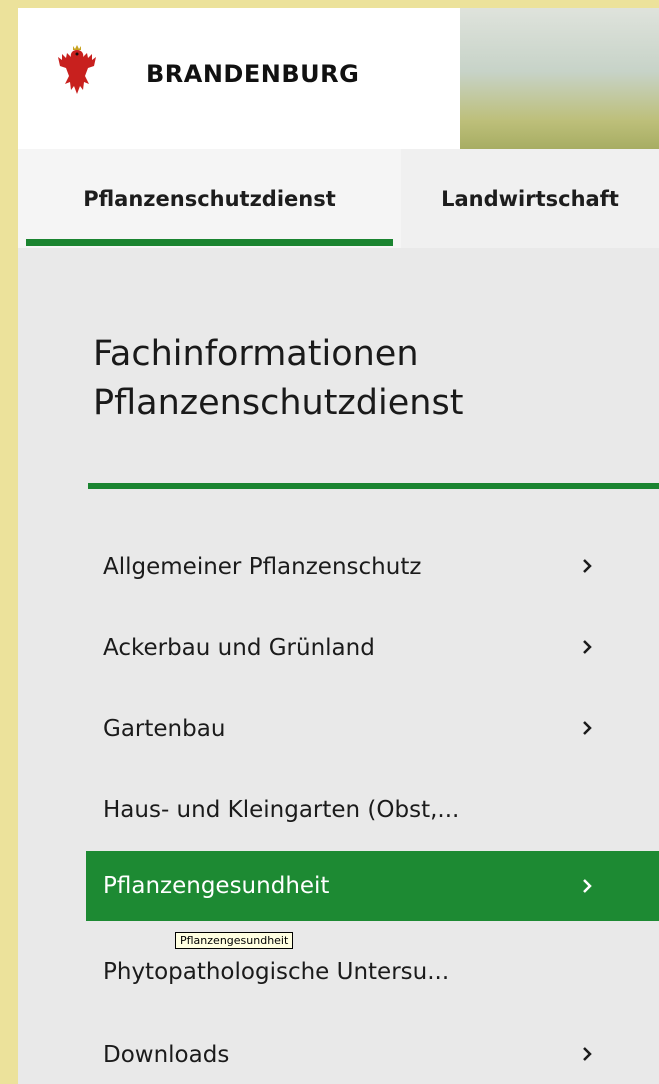 Image resolution: width=659 pixels, height=1084 pixels. Describe the element at coordinates (278, 378) in the screenshot. I see `section-title: Fachinformationen Pflanzenschutzdienst` at that location.